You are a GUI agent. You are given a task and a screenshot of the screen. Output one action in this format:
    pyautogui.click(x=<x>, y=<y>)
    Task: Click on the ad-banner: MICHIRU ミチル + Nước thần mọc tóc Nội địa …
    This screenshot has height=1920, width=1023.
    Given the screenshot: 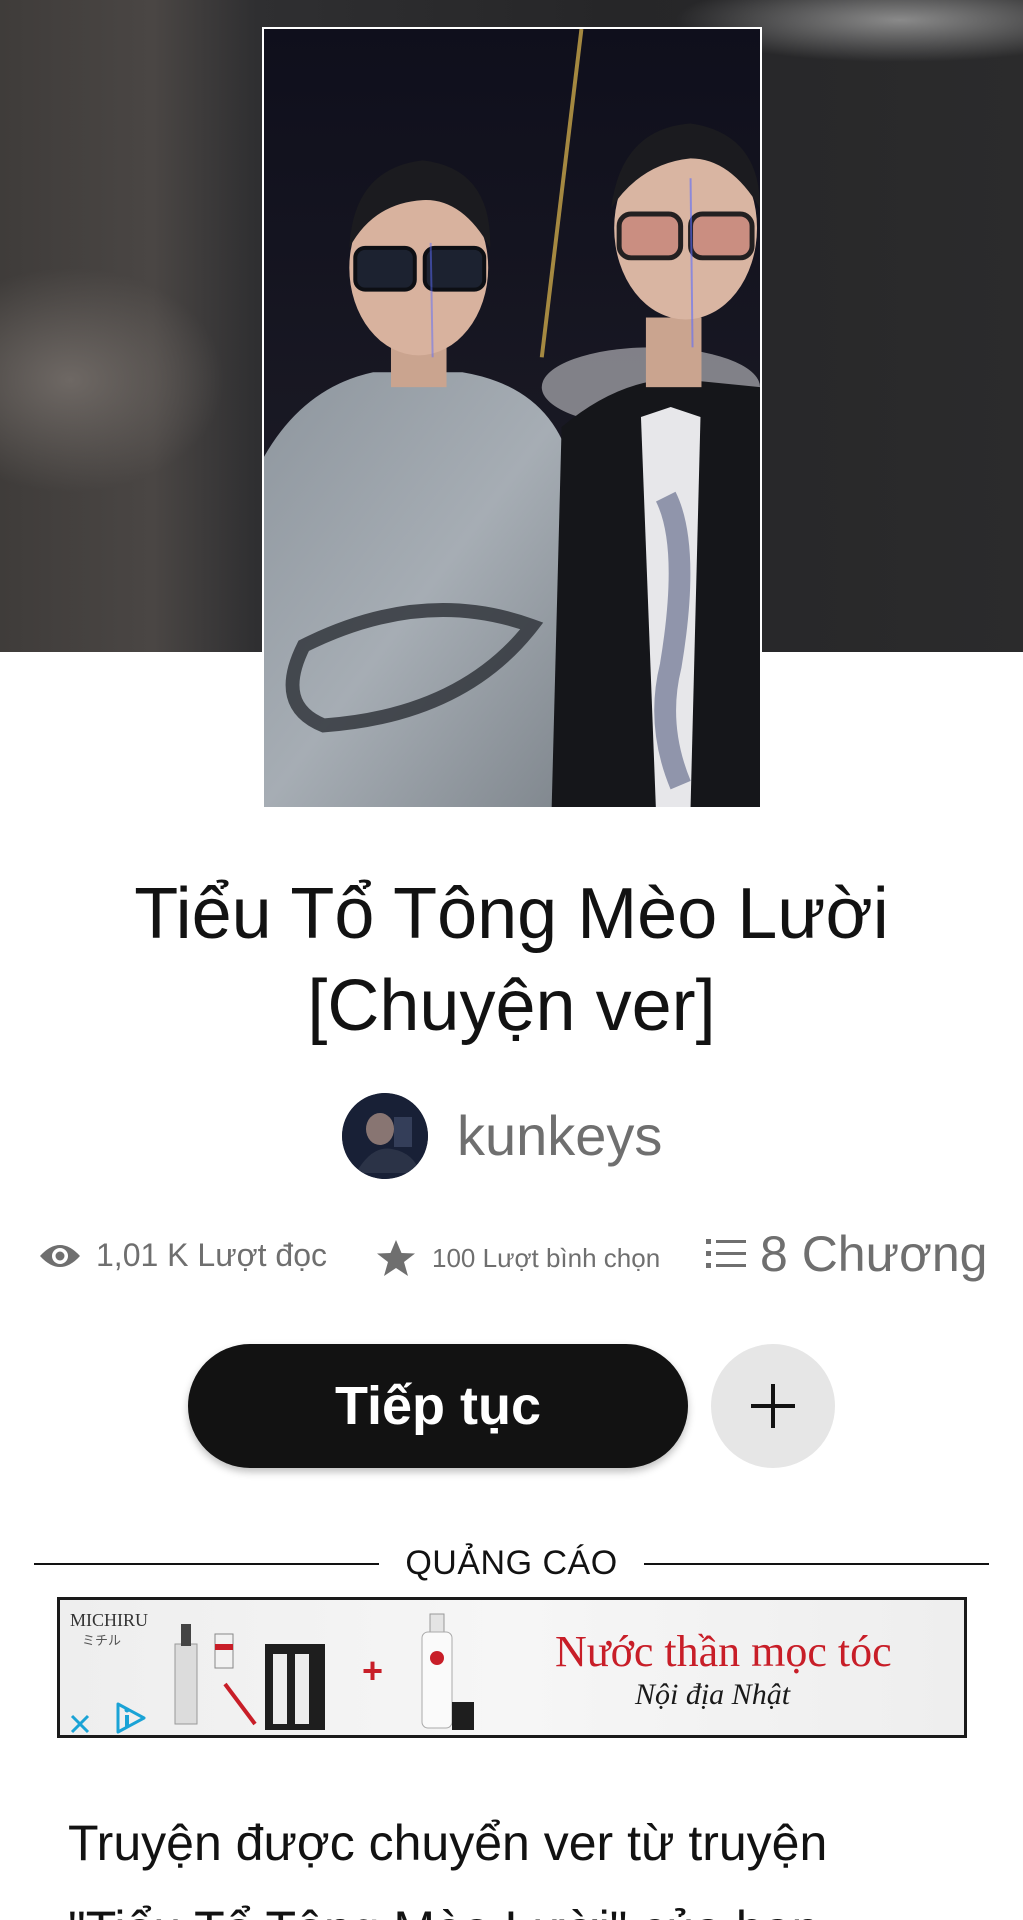 What is the action you would take?
    pyautogui.click(x=512, y=1667)
    